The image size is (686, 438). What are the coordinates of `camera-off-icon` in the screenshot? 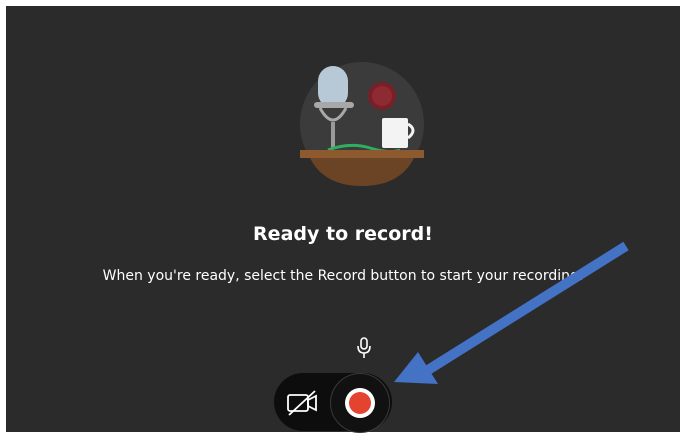 It's located at (303, 403).